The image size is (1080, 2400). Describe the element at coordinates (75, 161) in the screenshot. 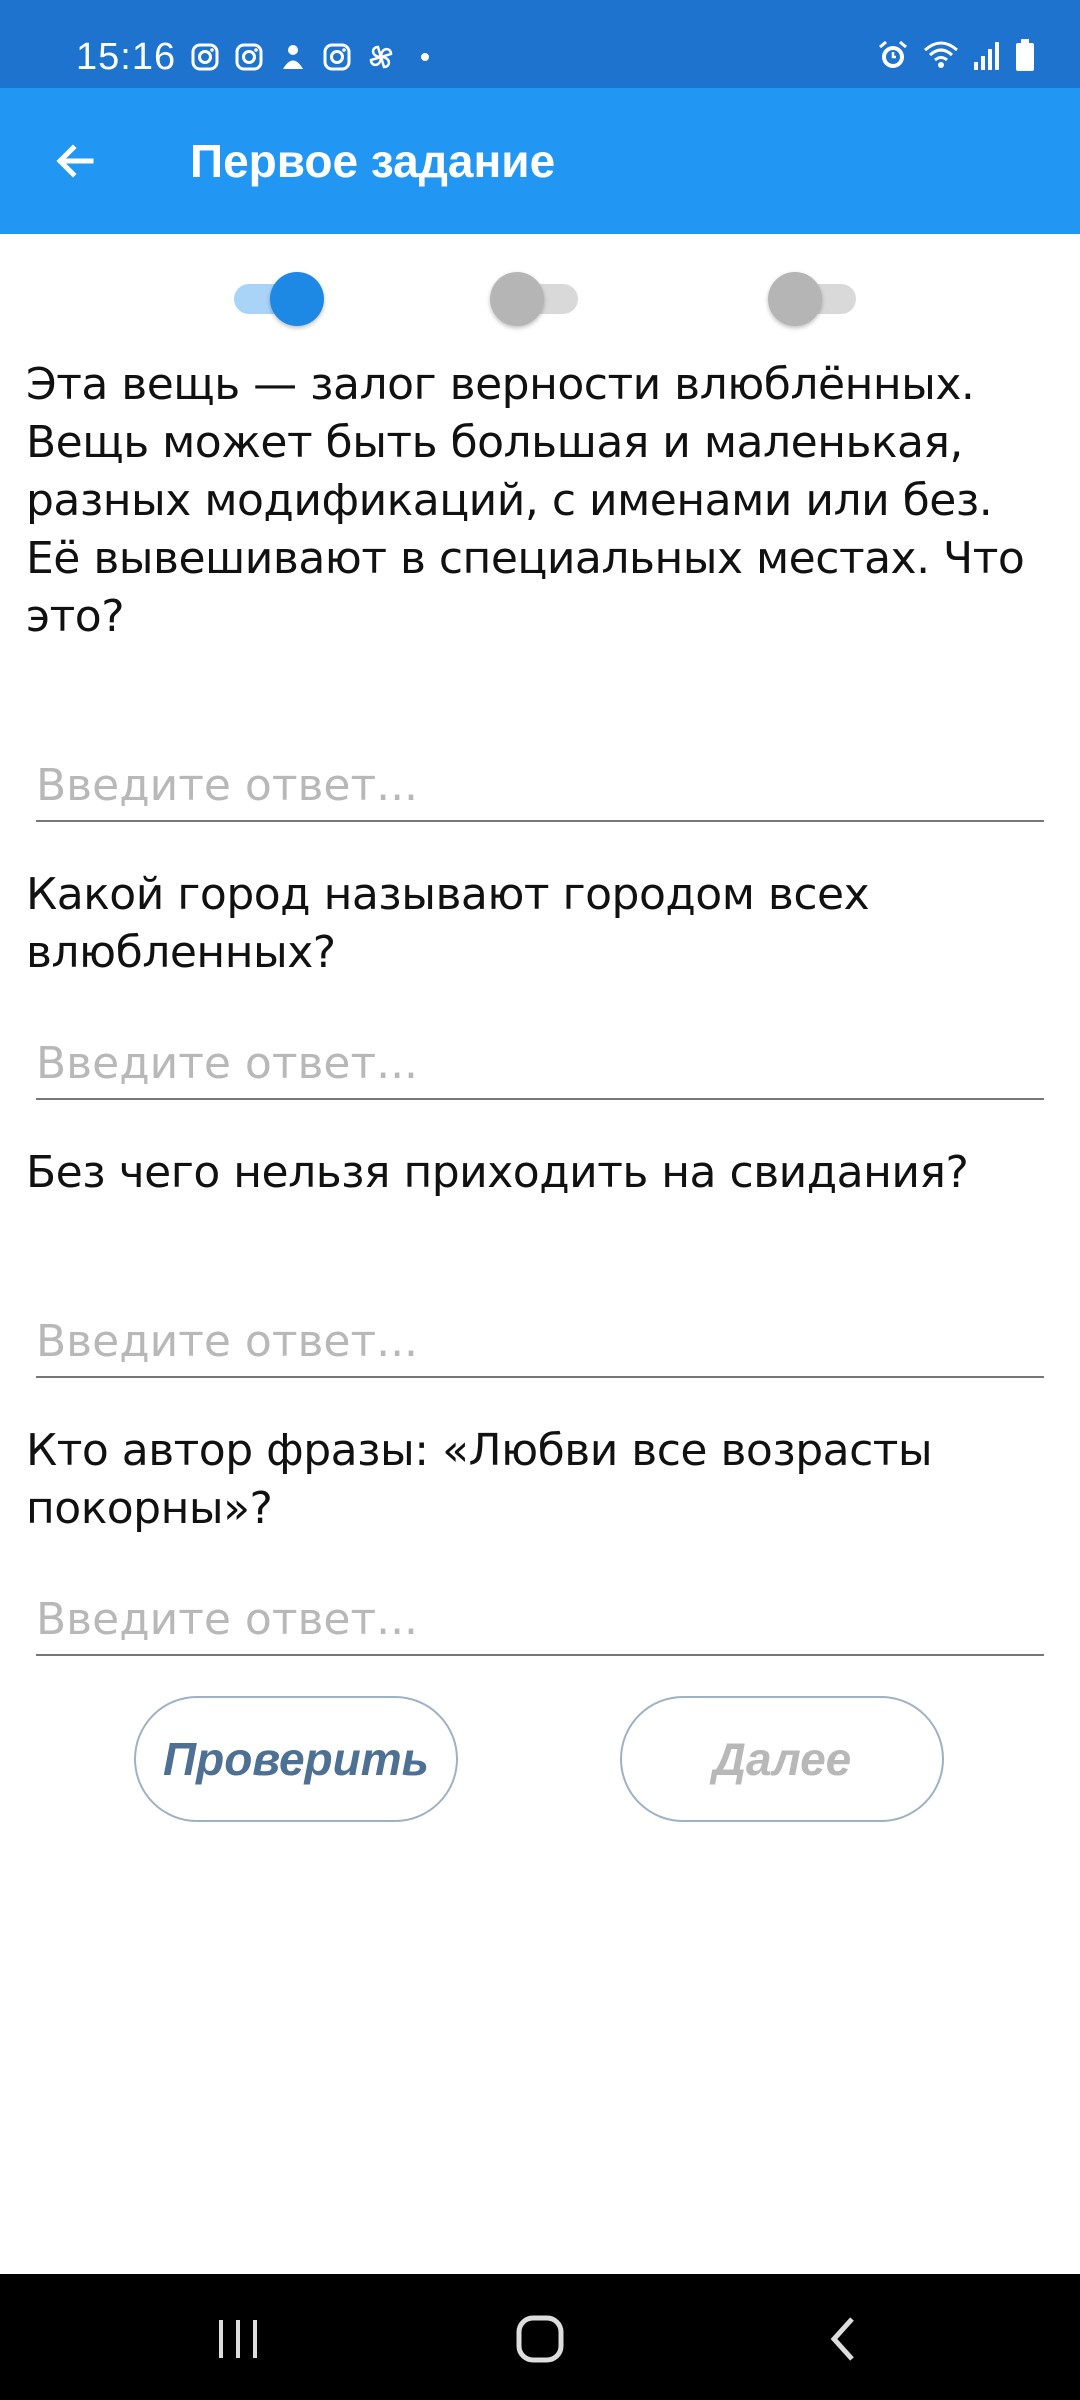

I see `back-arrow-icon` at that location.